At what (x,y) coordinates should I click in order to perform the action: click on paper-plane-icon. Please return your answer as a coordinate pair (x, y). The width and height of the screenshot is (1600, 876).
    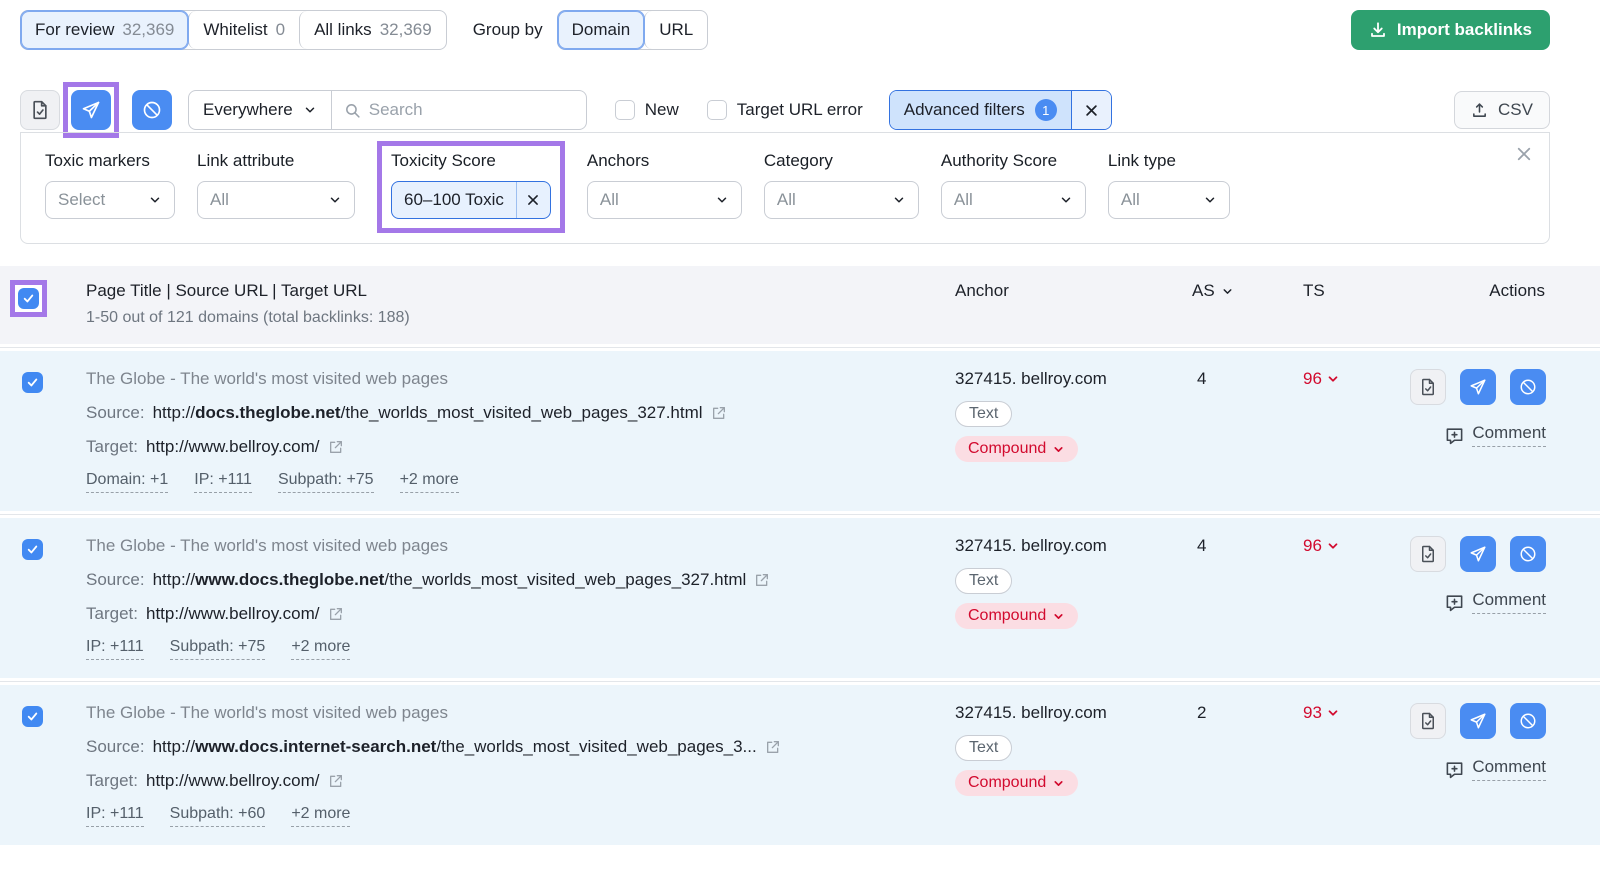
    Looking at the image, I should click on (1478, 387).